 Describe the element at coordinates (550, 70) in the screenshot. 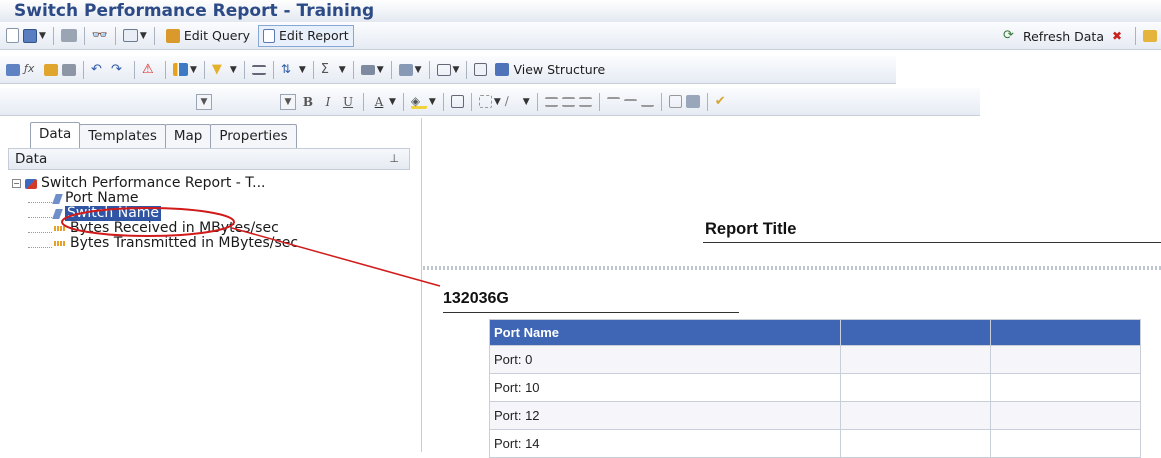

I see `view-structure-button: View Structure` at that location.